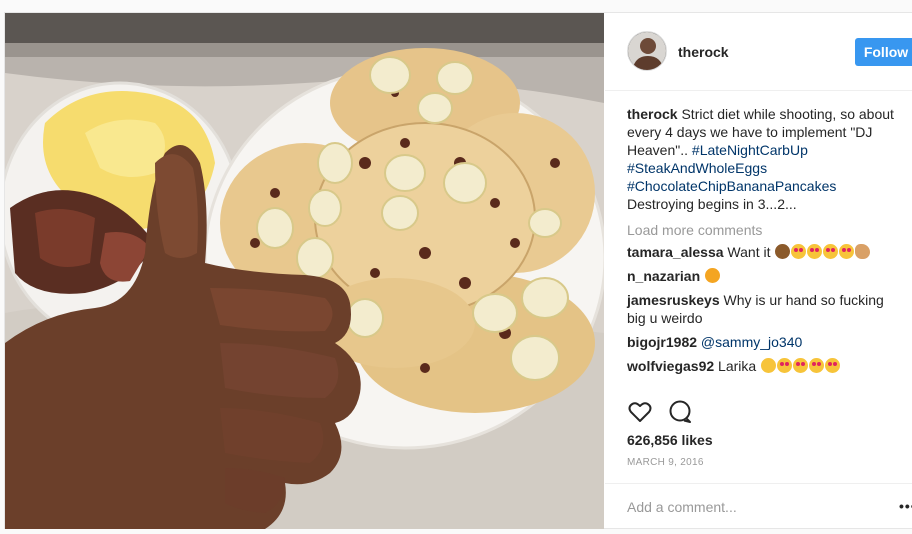  What do you see at coordinates (762, 276) in the screenshot?
I see `comment-item: n_nazarian` at bounding box center [762, 276].